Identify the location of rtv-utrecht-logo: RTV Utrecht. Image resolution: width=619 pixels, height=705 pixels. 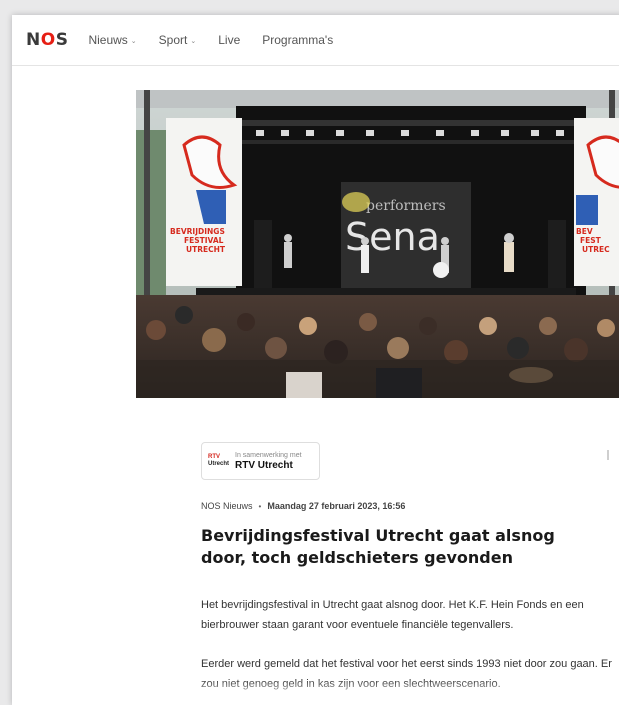
(219, 460).